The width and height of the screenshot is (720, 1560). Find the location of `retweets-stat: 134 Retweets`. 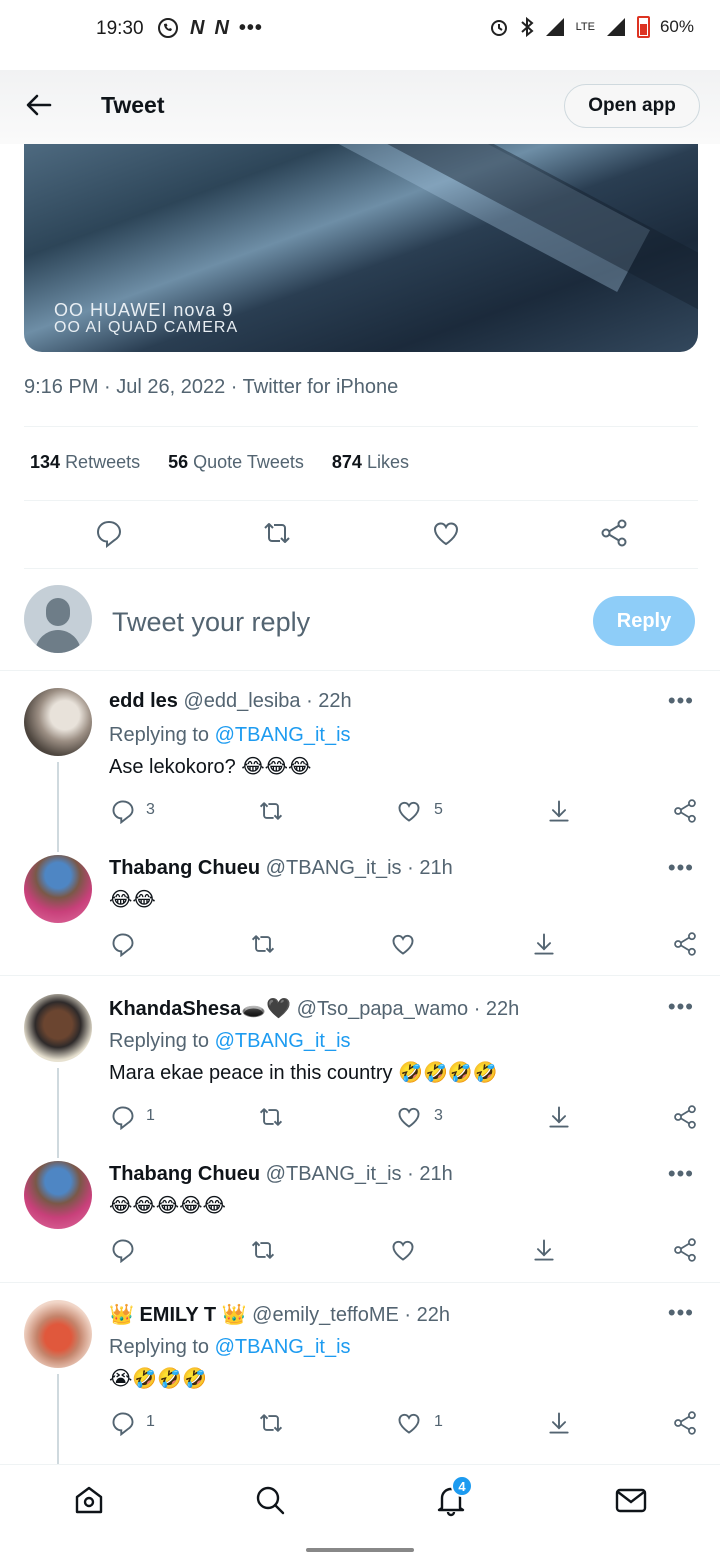

retweets-stat: 134 Retweets is located at coordinates (85, 462).